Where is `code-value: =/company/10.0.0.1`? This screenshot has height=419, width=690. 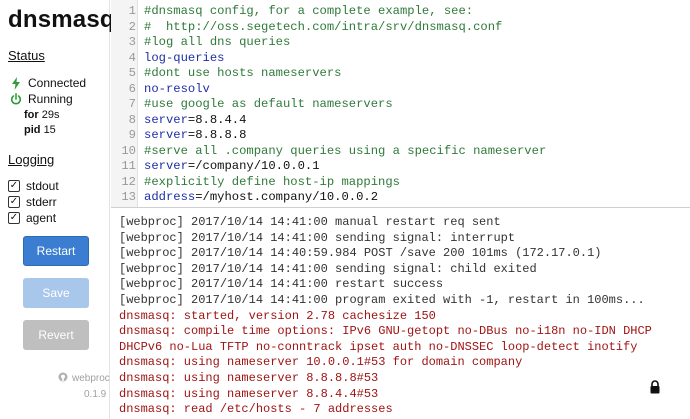 code-value: =/company/10.0.0.1 is located at coordinates (253, 166).